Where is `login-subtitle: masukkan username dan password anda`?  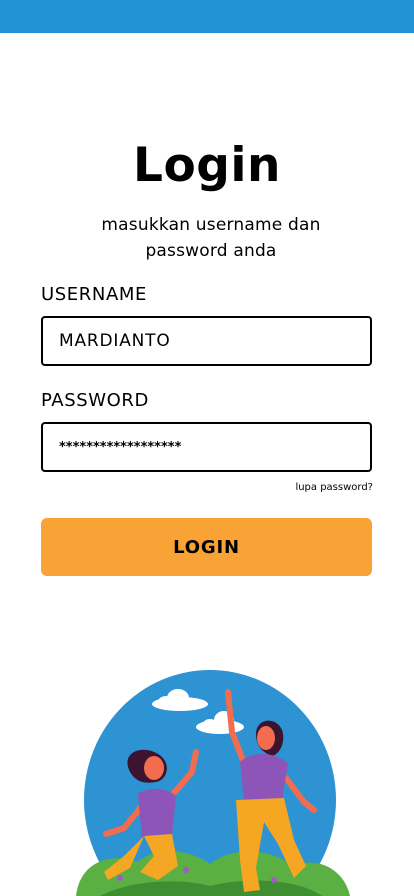 login-subtitle: masukkan username dan password anda is located at coordinates (211, 238).